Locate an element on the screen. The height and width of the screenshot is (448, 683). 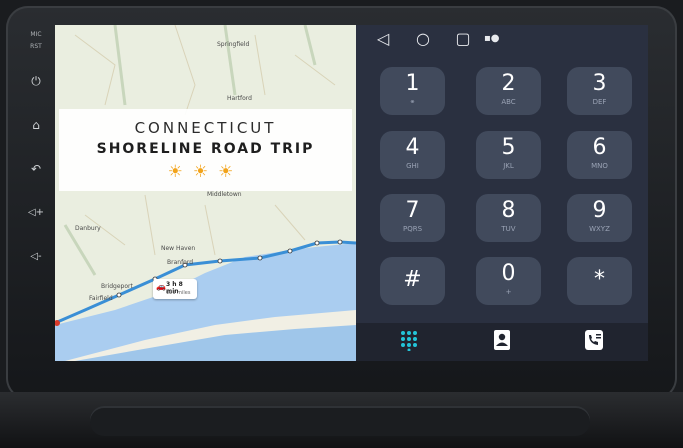
key-hash: # is located at coordinates (412, 281).